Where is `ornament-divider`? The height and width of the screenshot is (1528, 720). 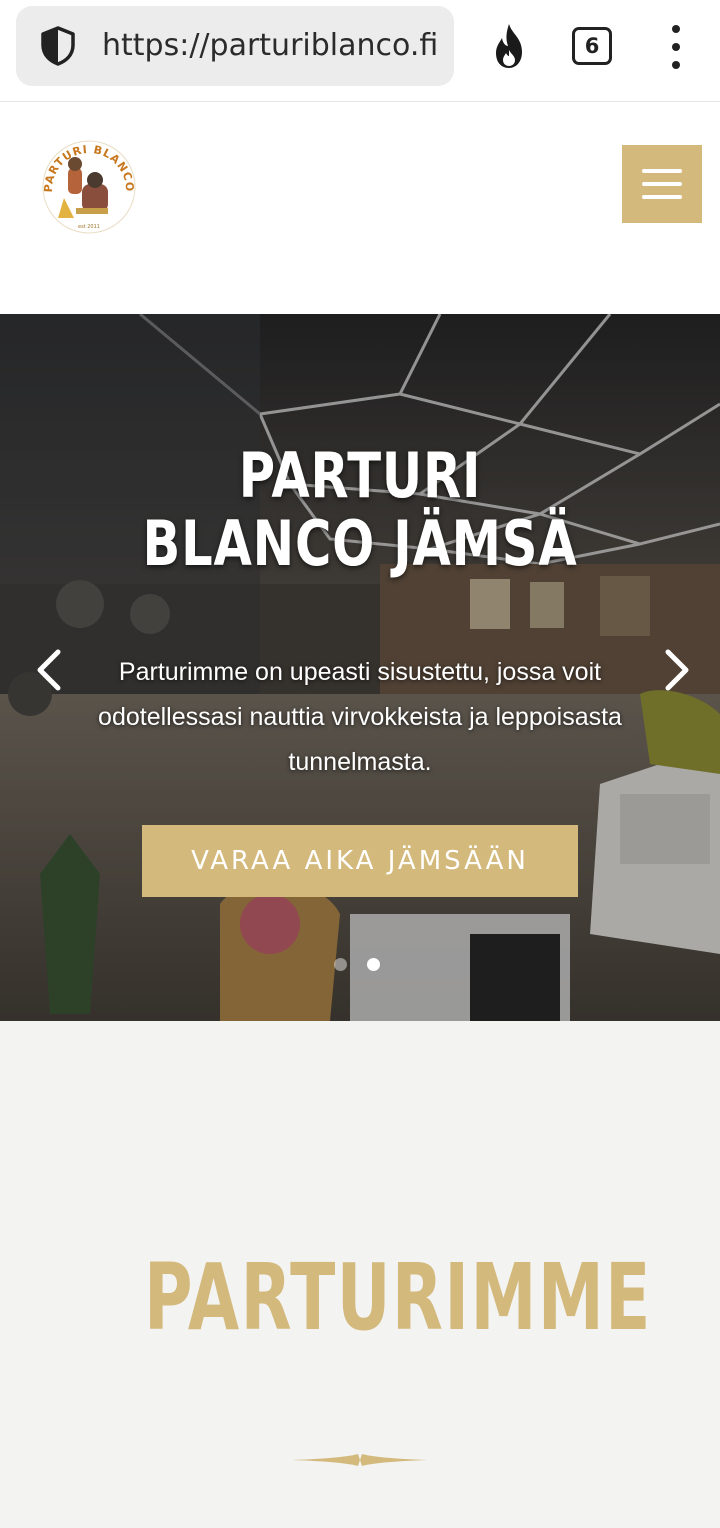
ornament-divider is located at coordinates (360, 1460).